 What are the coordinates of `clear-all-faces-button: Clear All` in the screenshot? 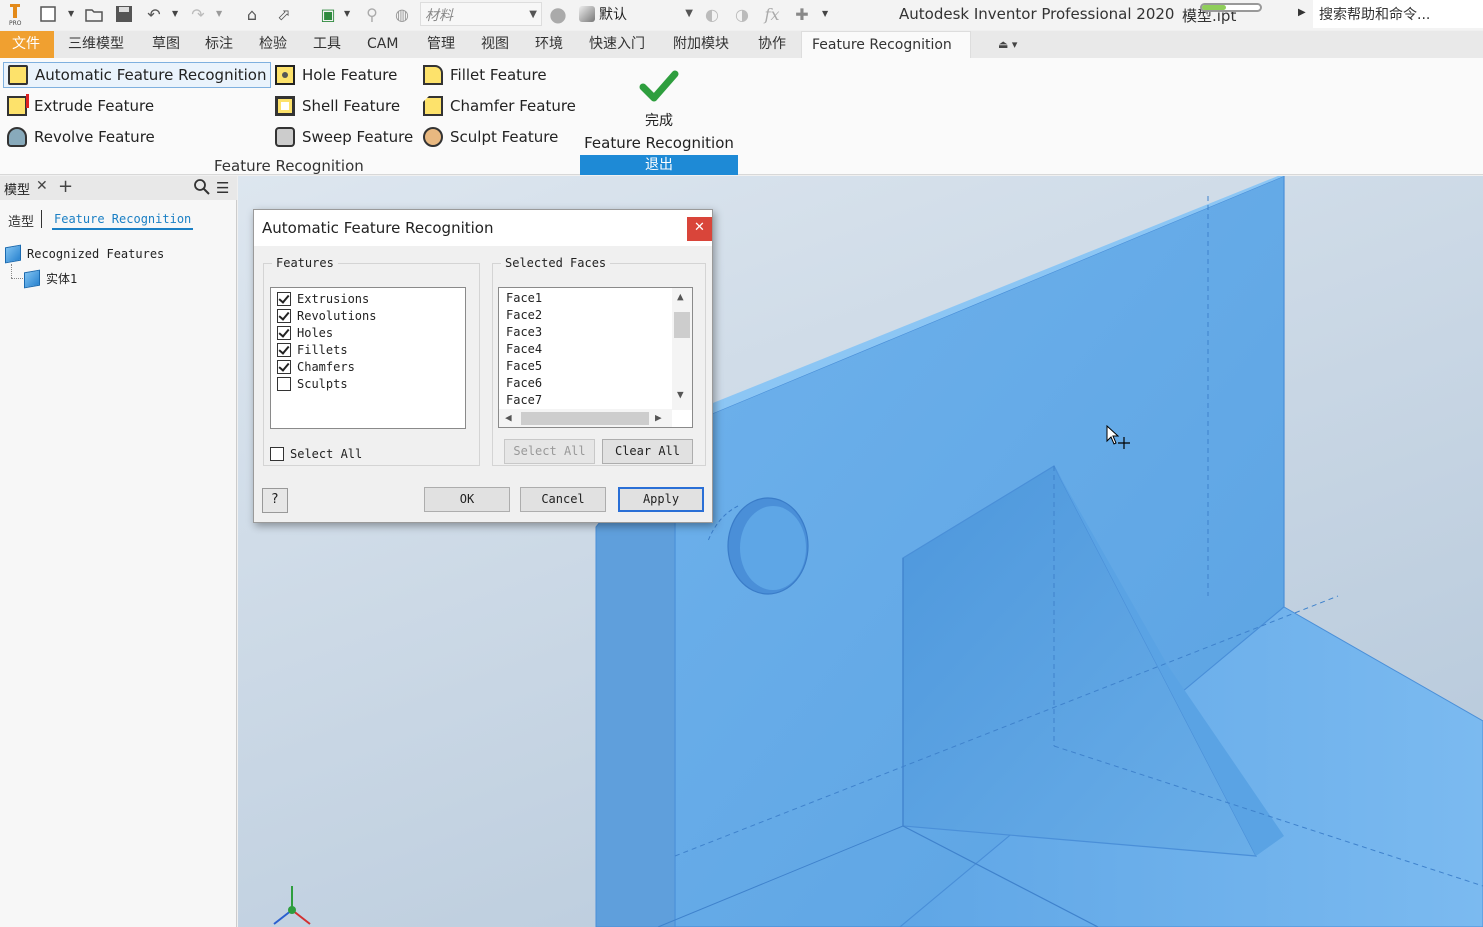 It's located at (647, 451).